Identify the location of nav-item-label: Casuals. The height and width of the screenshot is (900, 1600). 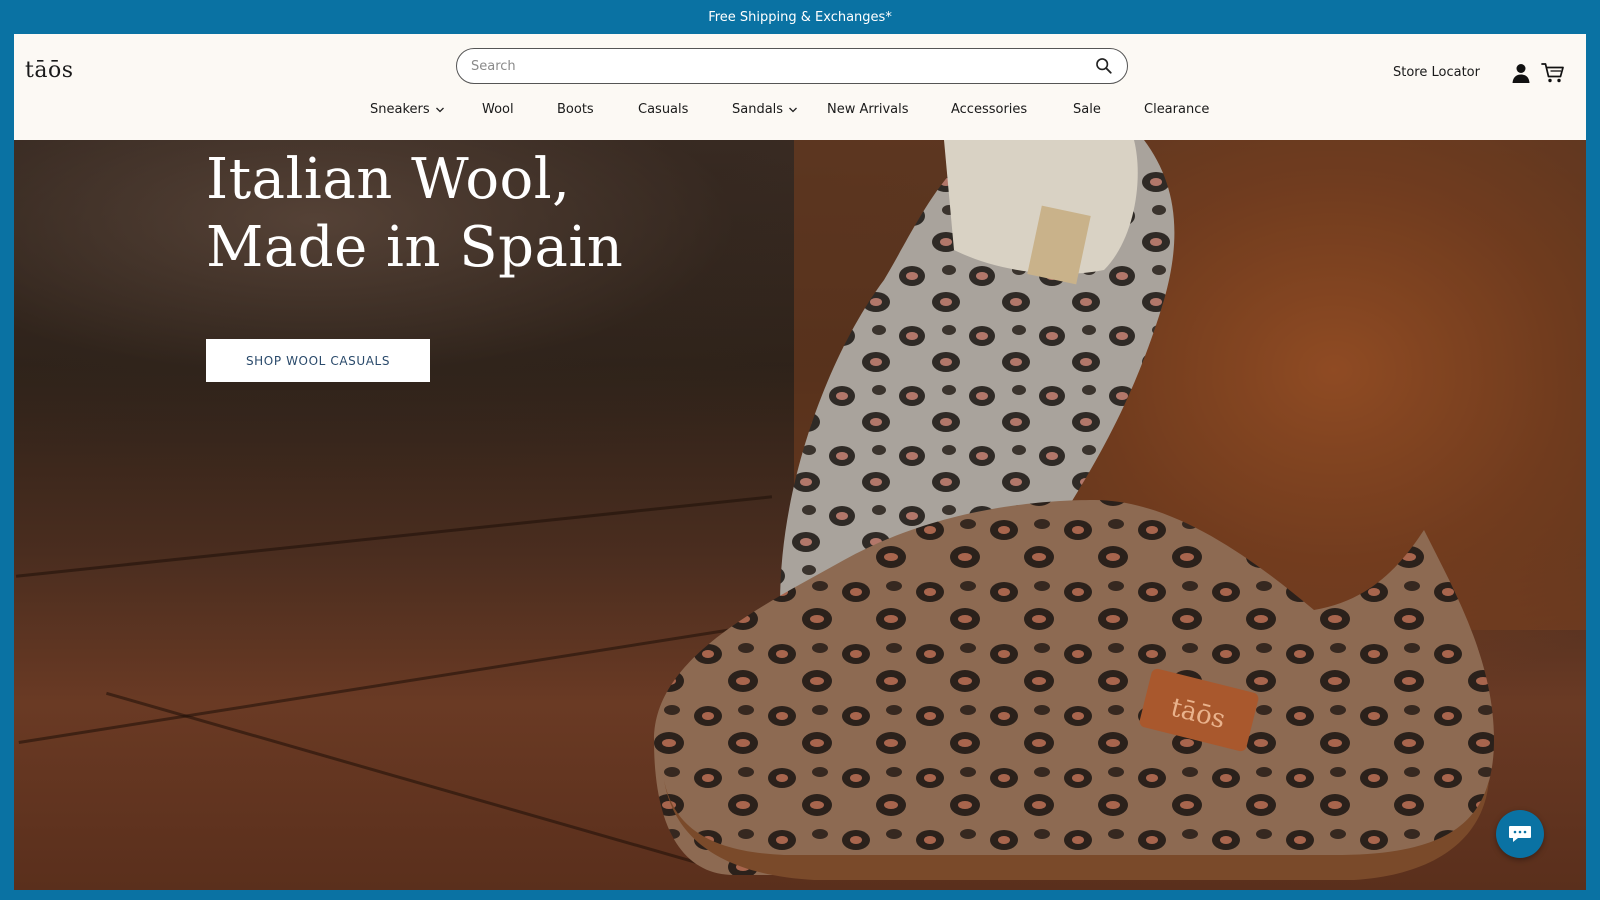
(663, 109).